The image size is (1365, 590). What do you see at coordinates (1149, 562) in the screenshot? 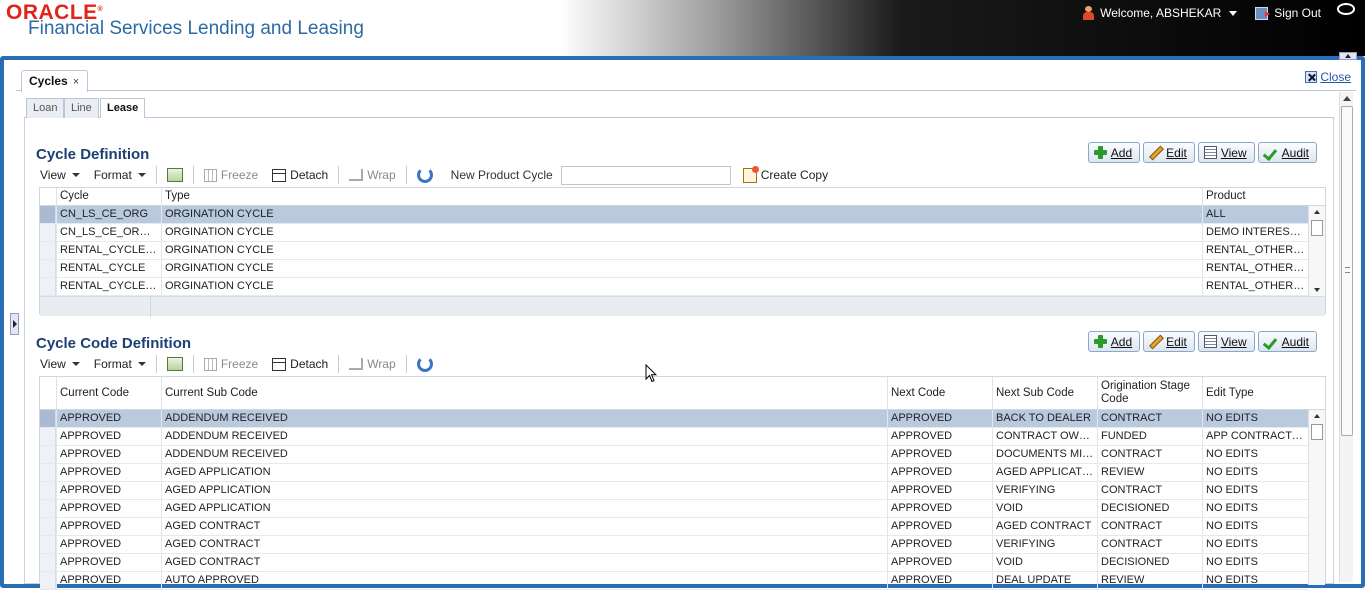
I see `table-cell: DECISIONED` at bounding box center [1149, 562].